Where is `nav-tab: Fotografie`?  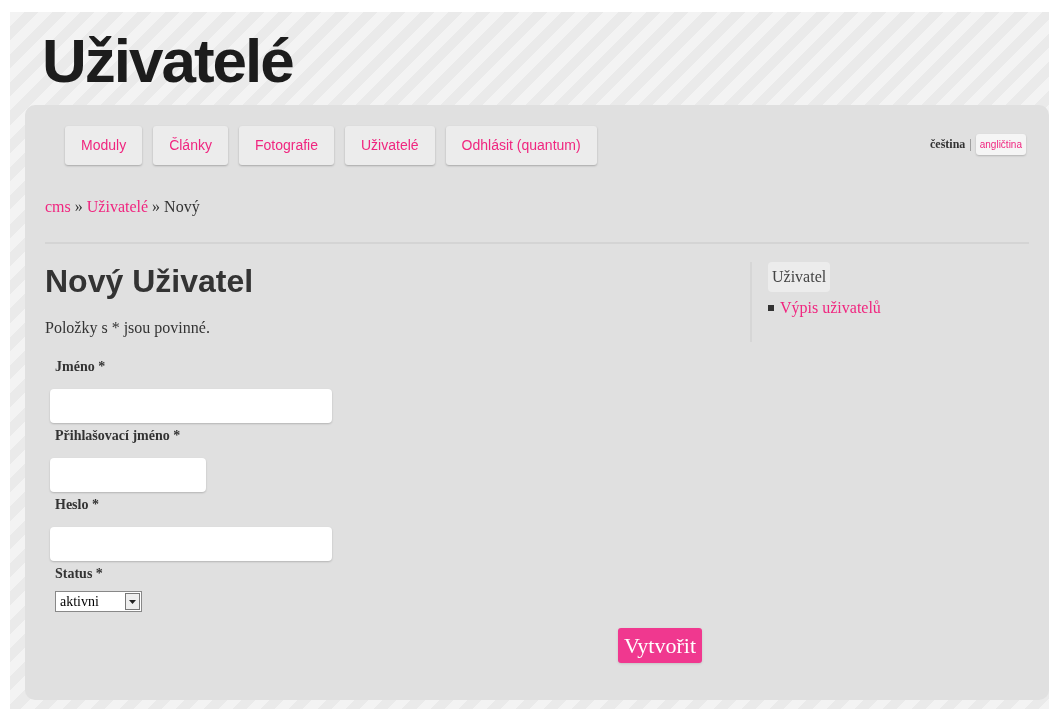 nav-tab: Fotografie is located at coordinates (286, 145).